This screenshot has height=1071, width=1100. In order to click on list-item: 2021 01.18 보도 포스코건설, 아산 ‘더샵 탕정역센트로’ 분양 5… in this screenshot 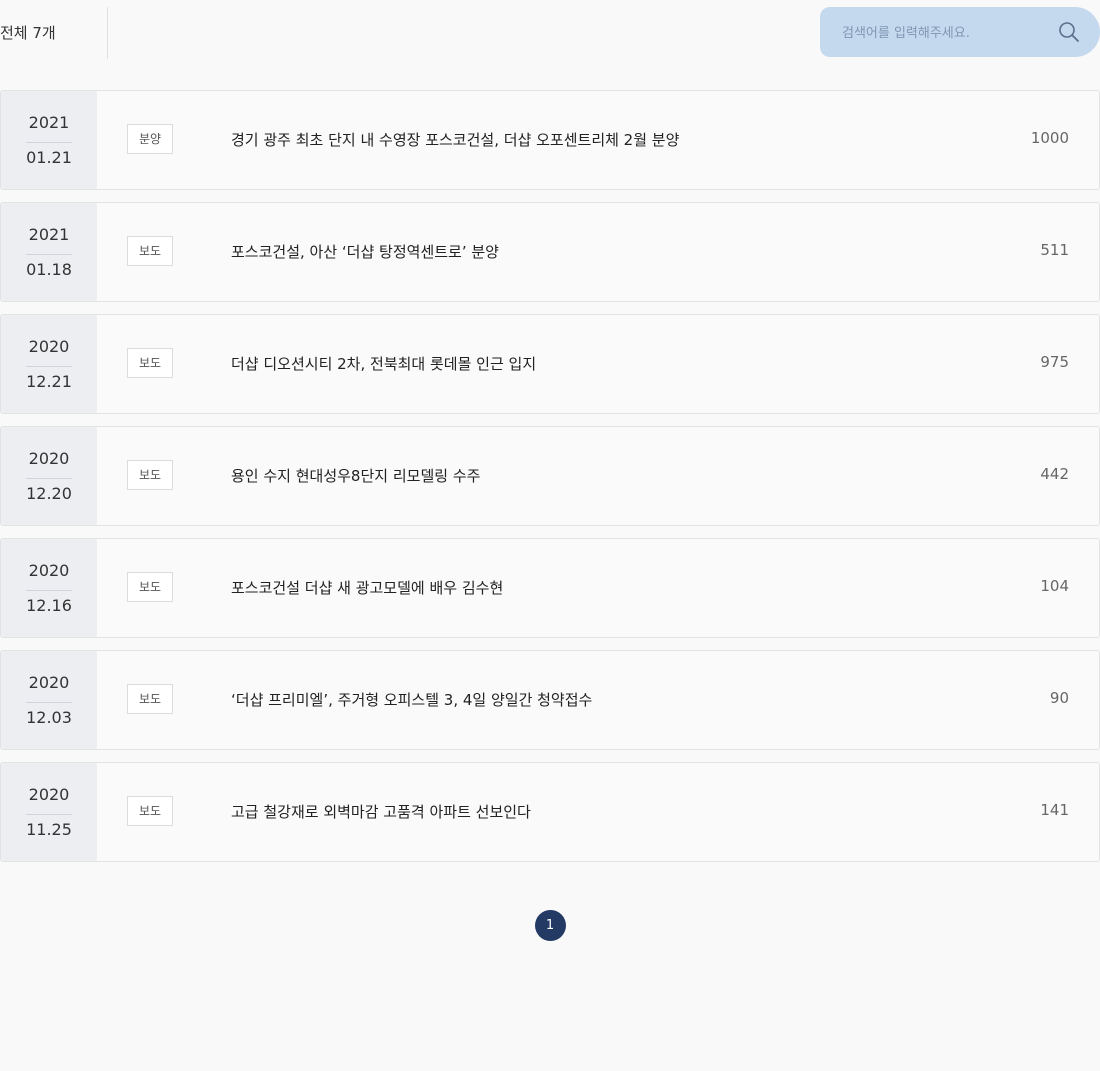, I will do `click(550, 252)`.